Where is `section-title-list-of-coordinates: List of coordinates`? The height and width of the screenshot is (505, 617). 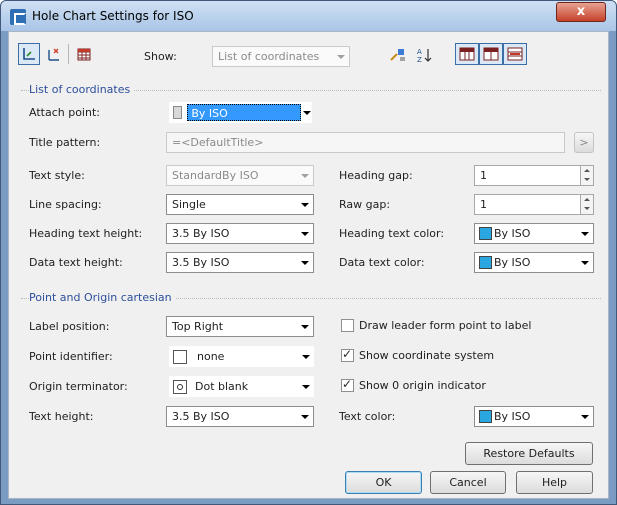 section-title-list-of-coordinates: List of coordinates is located at coordinates (82, 89).